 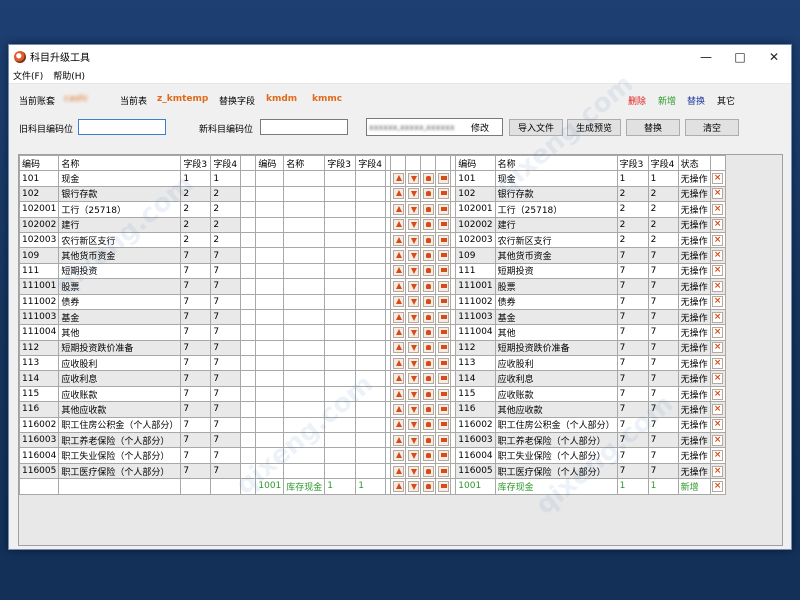 I want to click on new-cell: 1, so click(x=371, y=486).